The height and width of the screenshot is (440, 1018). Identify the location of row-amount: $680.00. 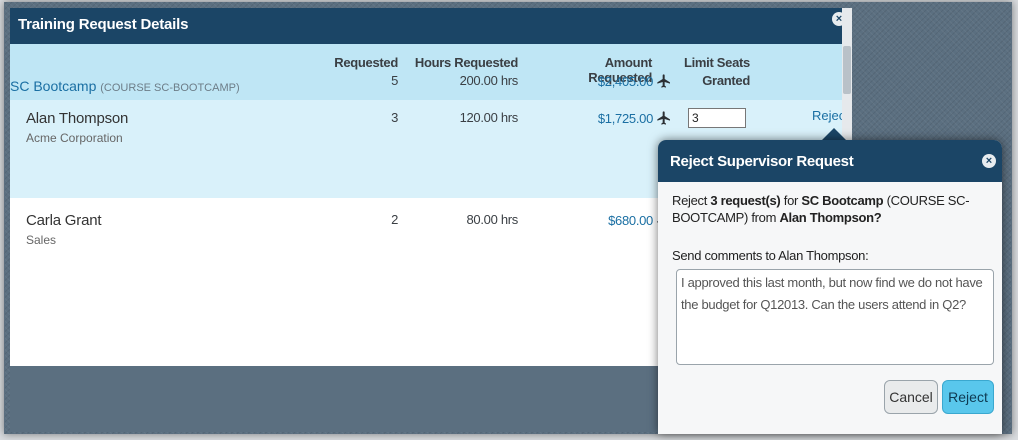
(606, 220).